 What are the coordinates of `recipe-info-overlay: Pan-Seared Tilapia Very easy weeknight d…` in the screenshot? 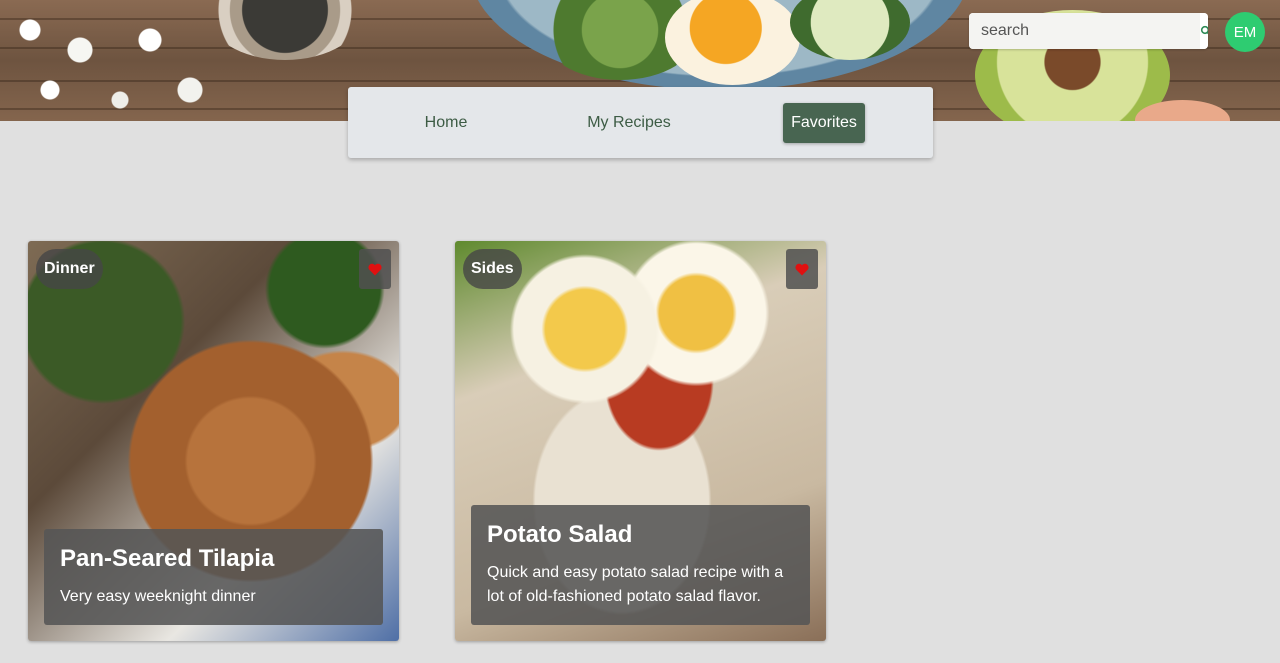 It's located at (213, 577).